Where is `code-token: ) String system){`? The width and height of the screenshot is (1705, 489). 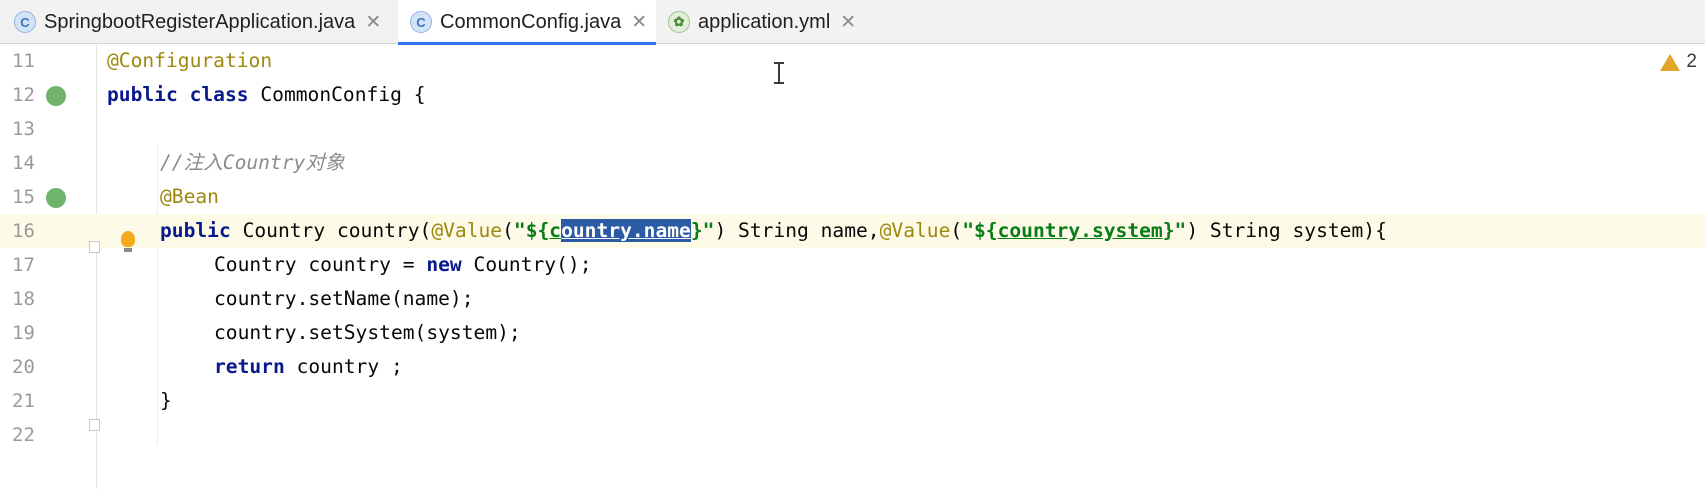
code-token: ) String system){ is located at coordinates (1286, 230).